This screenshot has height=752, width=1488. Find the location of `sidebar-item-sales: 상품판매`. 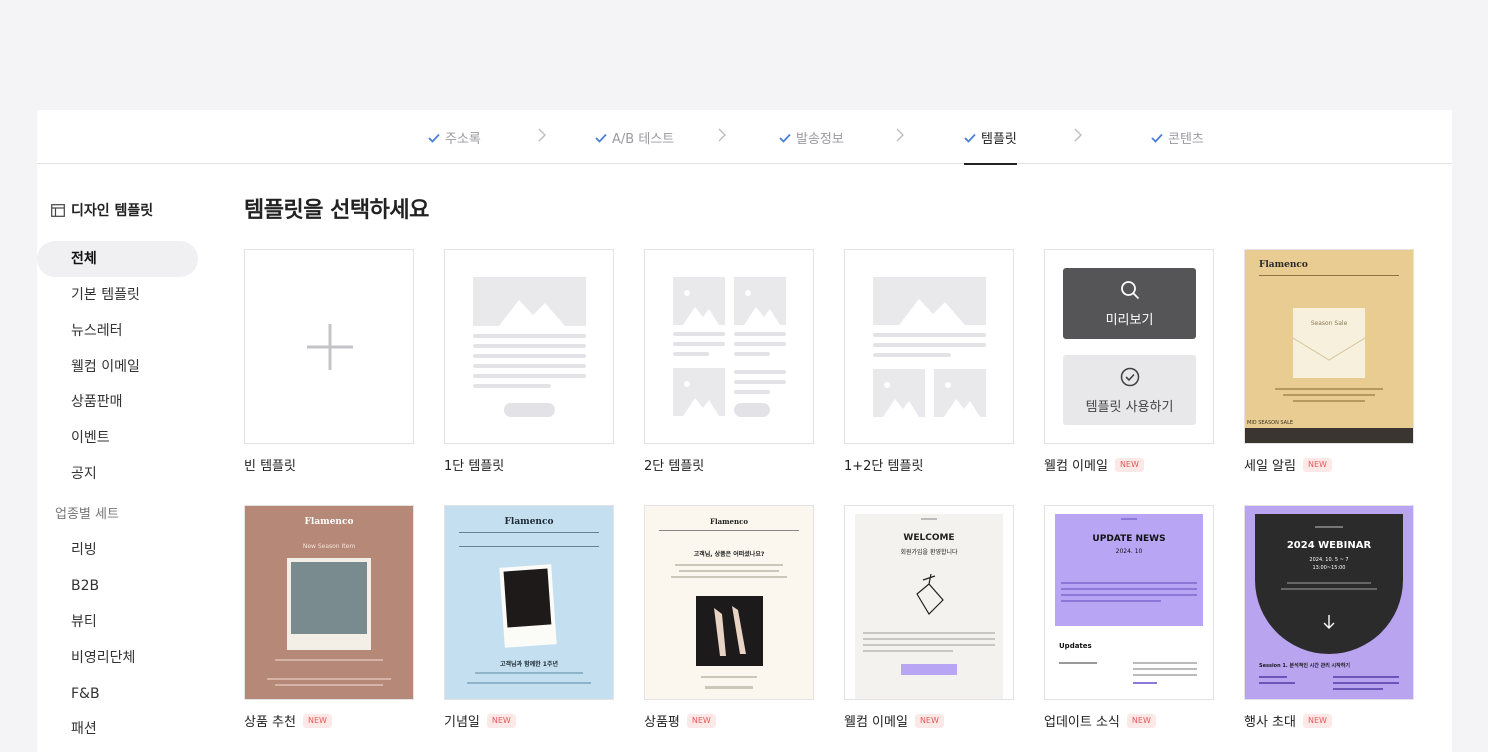

sidebar-item-sales: 상품판매 is located at coordinates (117, 402).